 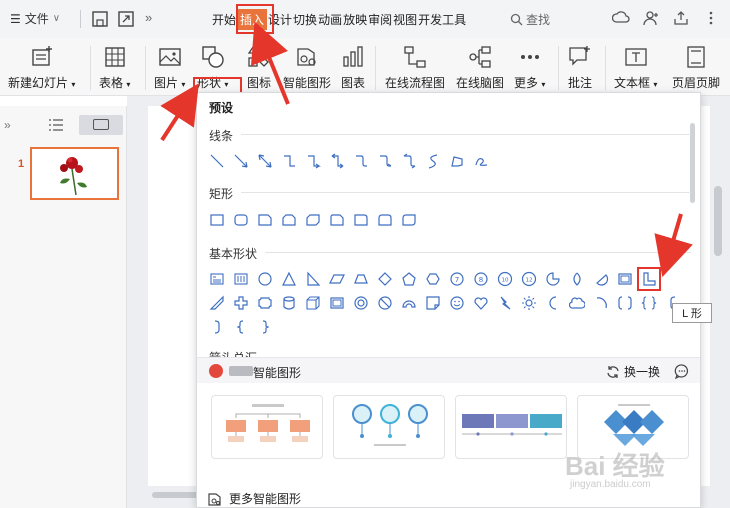 I want to click on shape-curved-arrow, so click(x=385, y=161).